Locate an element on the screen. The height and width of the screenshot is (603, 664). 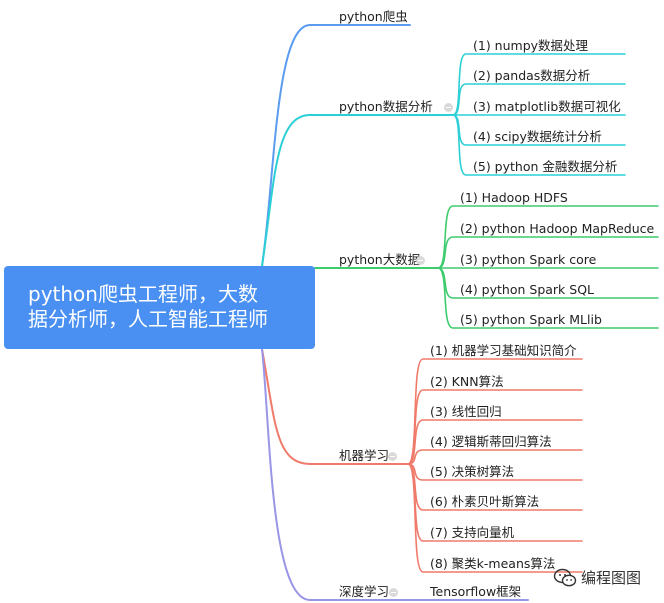
watermark-text: 编程图图 is located at coordinates (611, 578).